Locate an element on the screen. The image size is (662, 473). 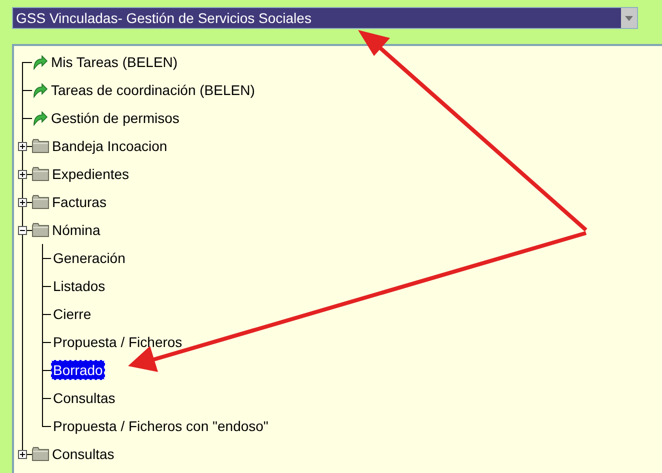
tree-item: Bandeja Incoacion is located at coordinates (110, 146).